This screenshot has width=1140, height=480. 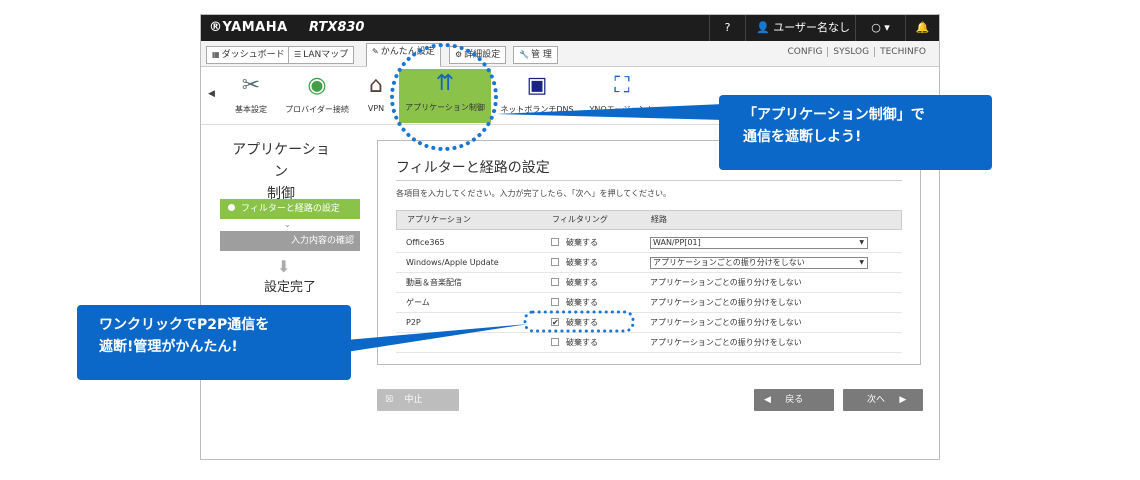 I want to click on column-header: 経路, so click(x=659, y=219).